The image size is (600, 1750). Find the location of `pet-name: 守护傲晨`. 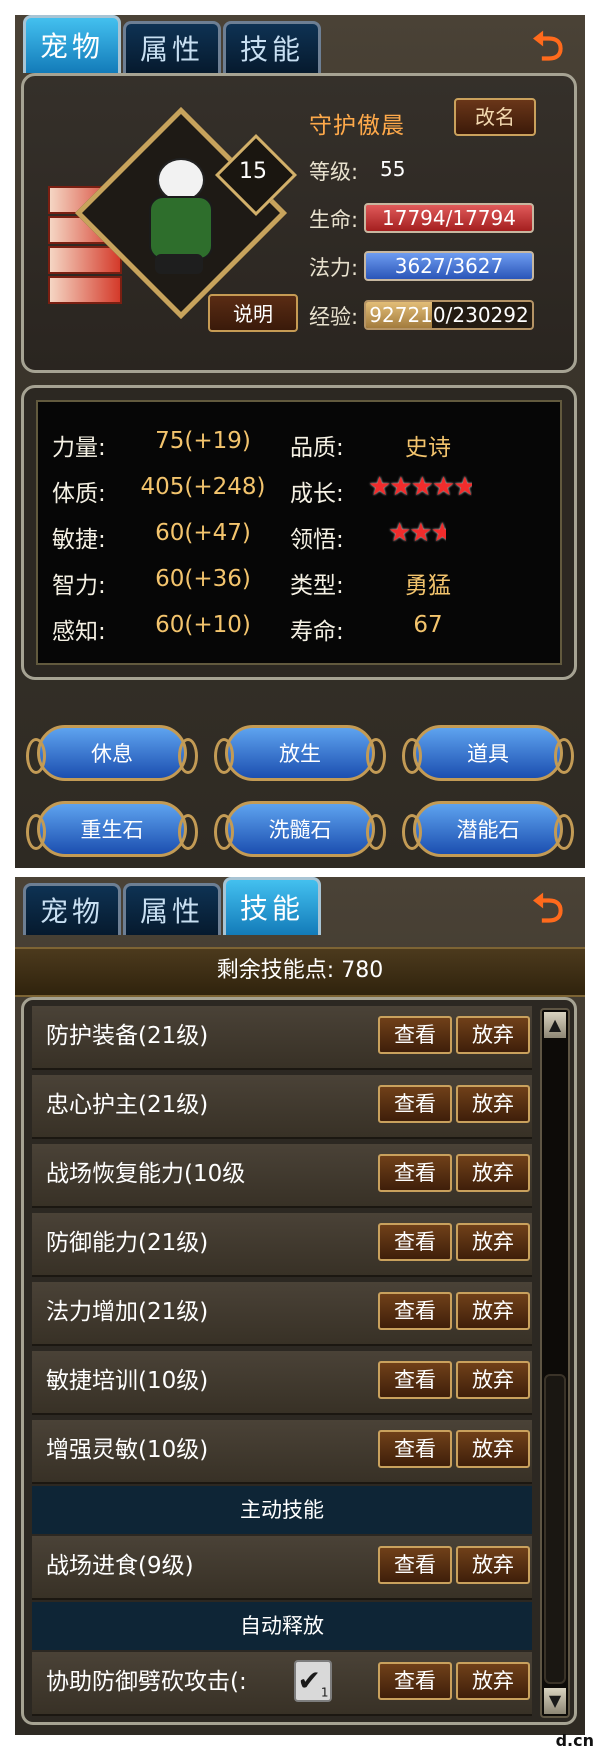

pet-name: 守护傲晨 is located at coordinates (357, 126).